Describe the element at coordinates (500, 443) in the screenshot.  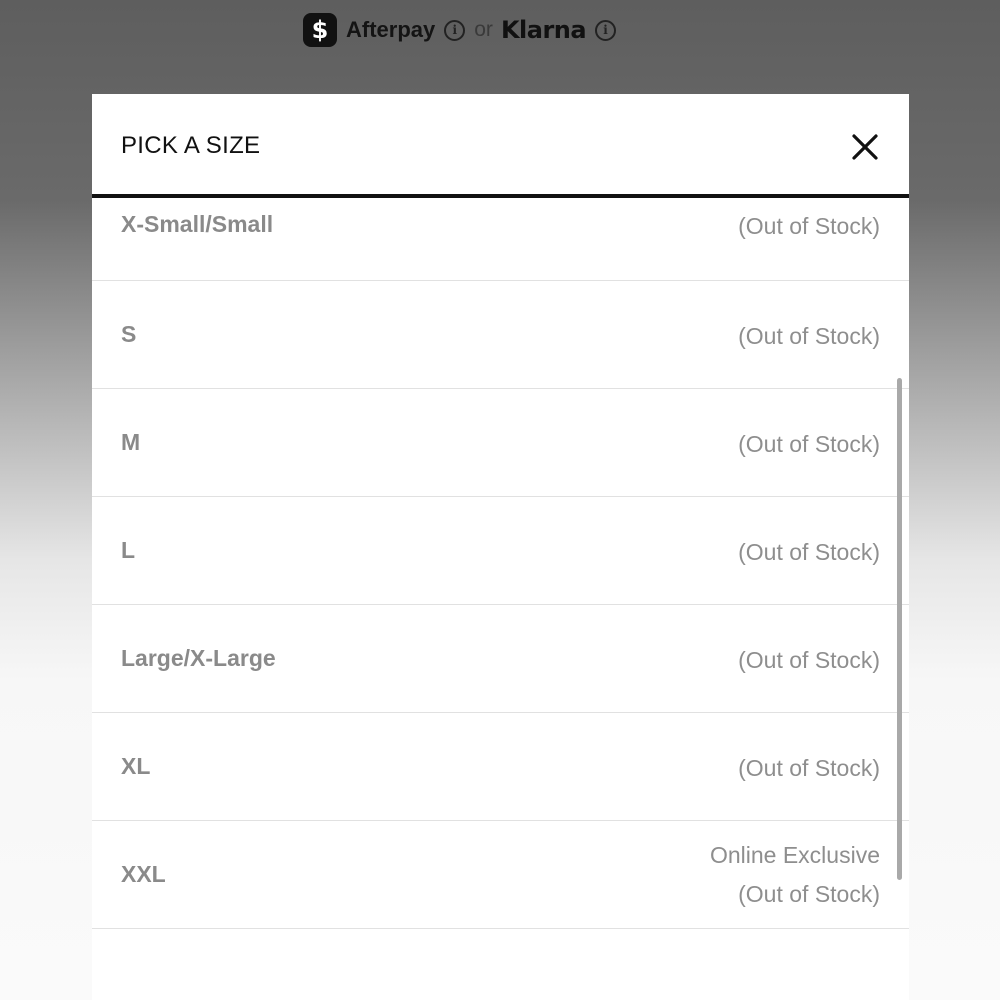
I see `size-option-m: M (Out of Stock)` at that location.